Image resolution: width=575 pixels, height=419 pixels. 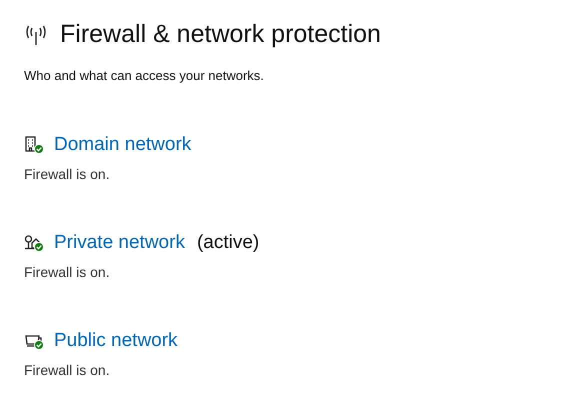 What do you see at coordinates (116, 341) in the screenshot?
I see `network-link: Public network` at bounding box center [116, 341].